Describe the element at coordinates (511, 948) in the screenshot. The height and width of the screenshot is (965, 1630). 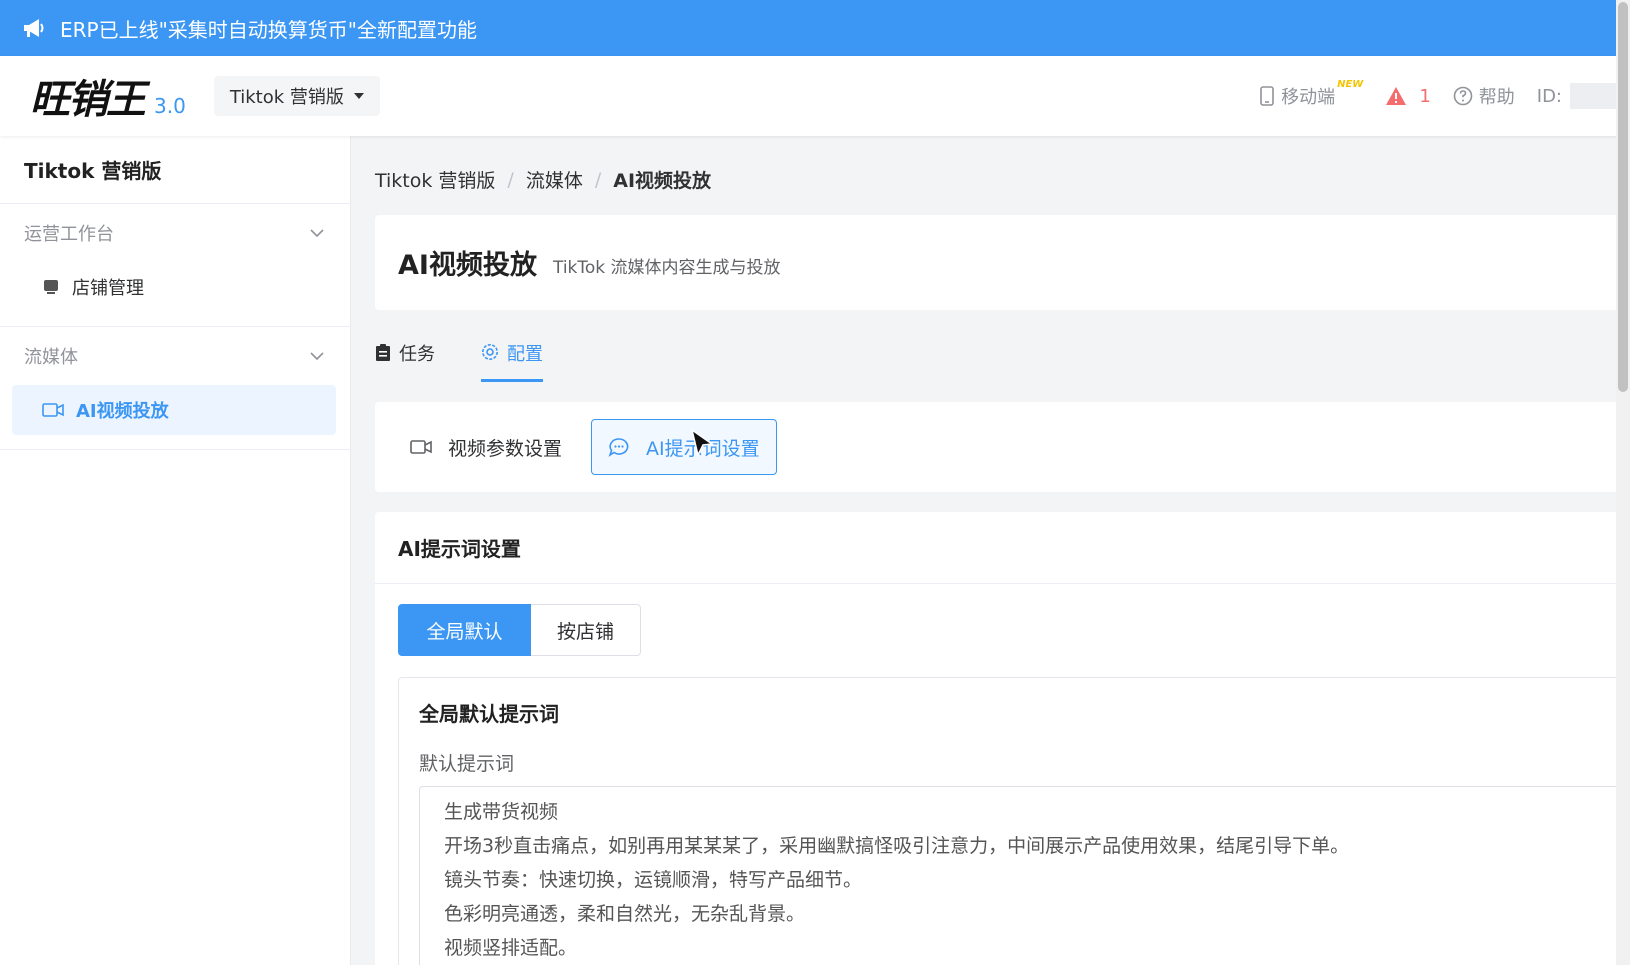
I see `prompt-line: 视频竖排适配。` at that location.